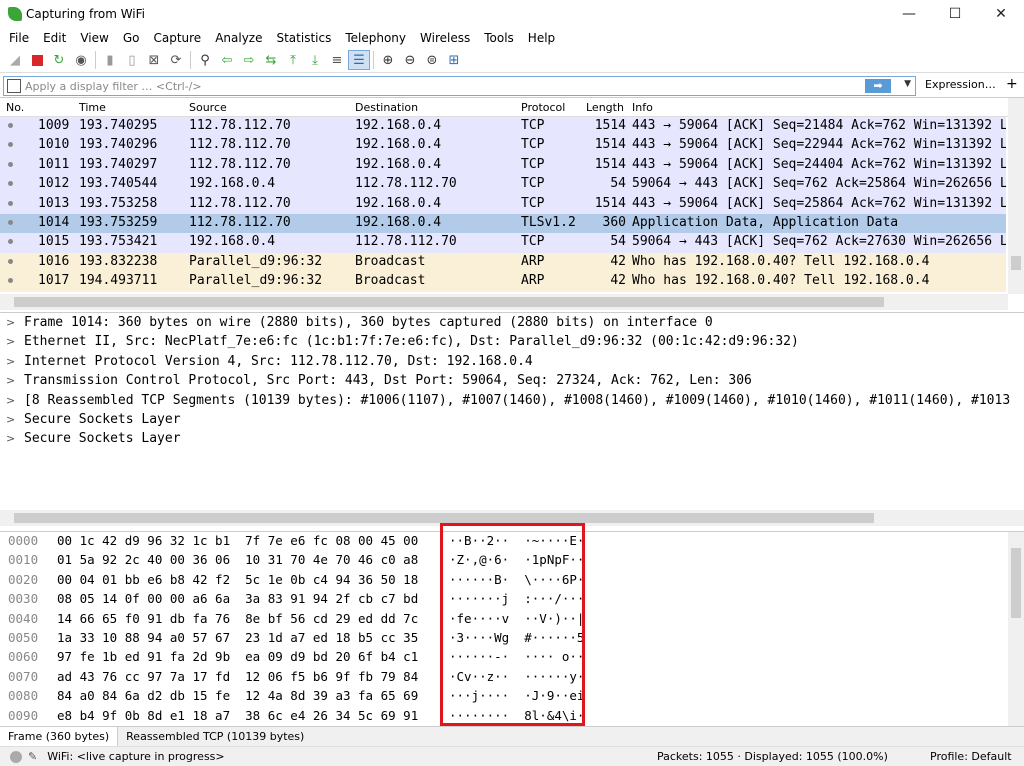 The image size is (1024, 766). Describe the element at coordinates (14, 86) in the screenshot. I see `bookmark-filter-icon` at that location.